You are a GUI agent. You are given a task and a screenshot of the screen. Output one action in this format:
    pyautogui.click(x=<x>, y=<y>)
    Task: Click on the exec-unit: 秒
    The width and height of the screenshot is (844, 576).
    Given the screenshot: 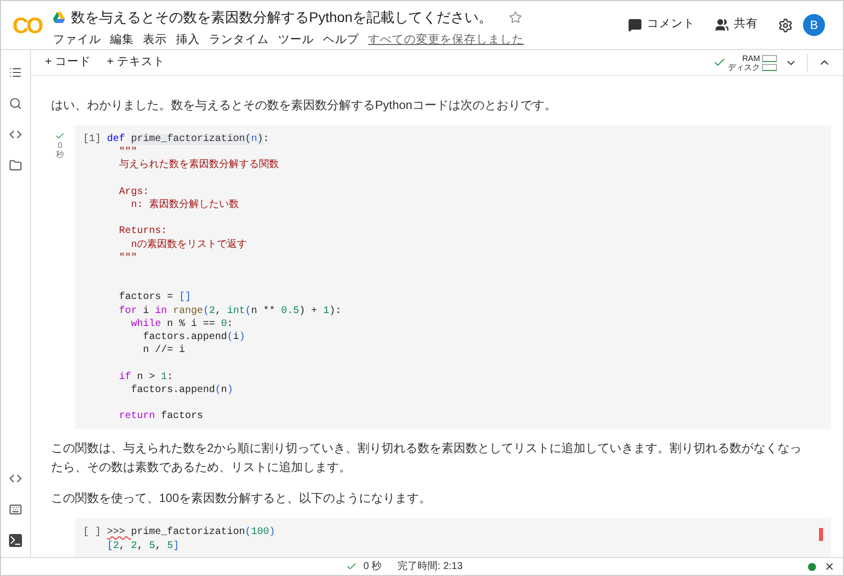 What is the action you would take?
    pyautogui.click(x=60, y=154)
    